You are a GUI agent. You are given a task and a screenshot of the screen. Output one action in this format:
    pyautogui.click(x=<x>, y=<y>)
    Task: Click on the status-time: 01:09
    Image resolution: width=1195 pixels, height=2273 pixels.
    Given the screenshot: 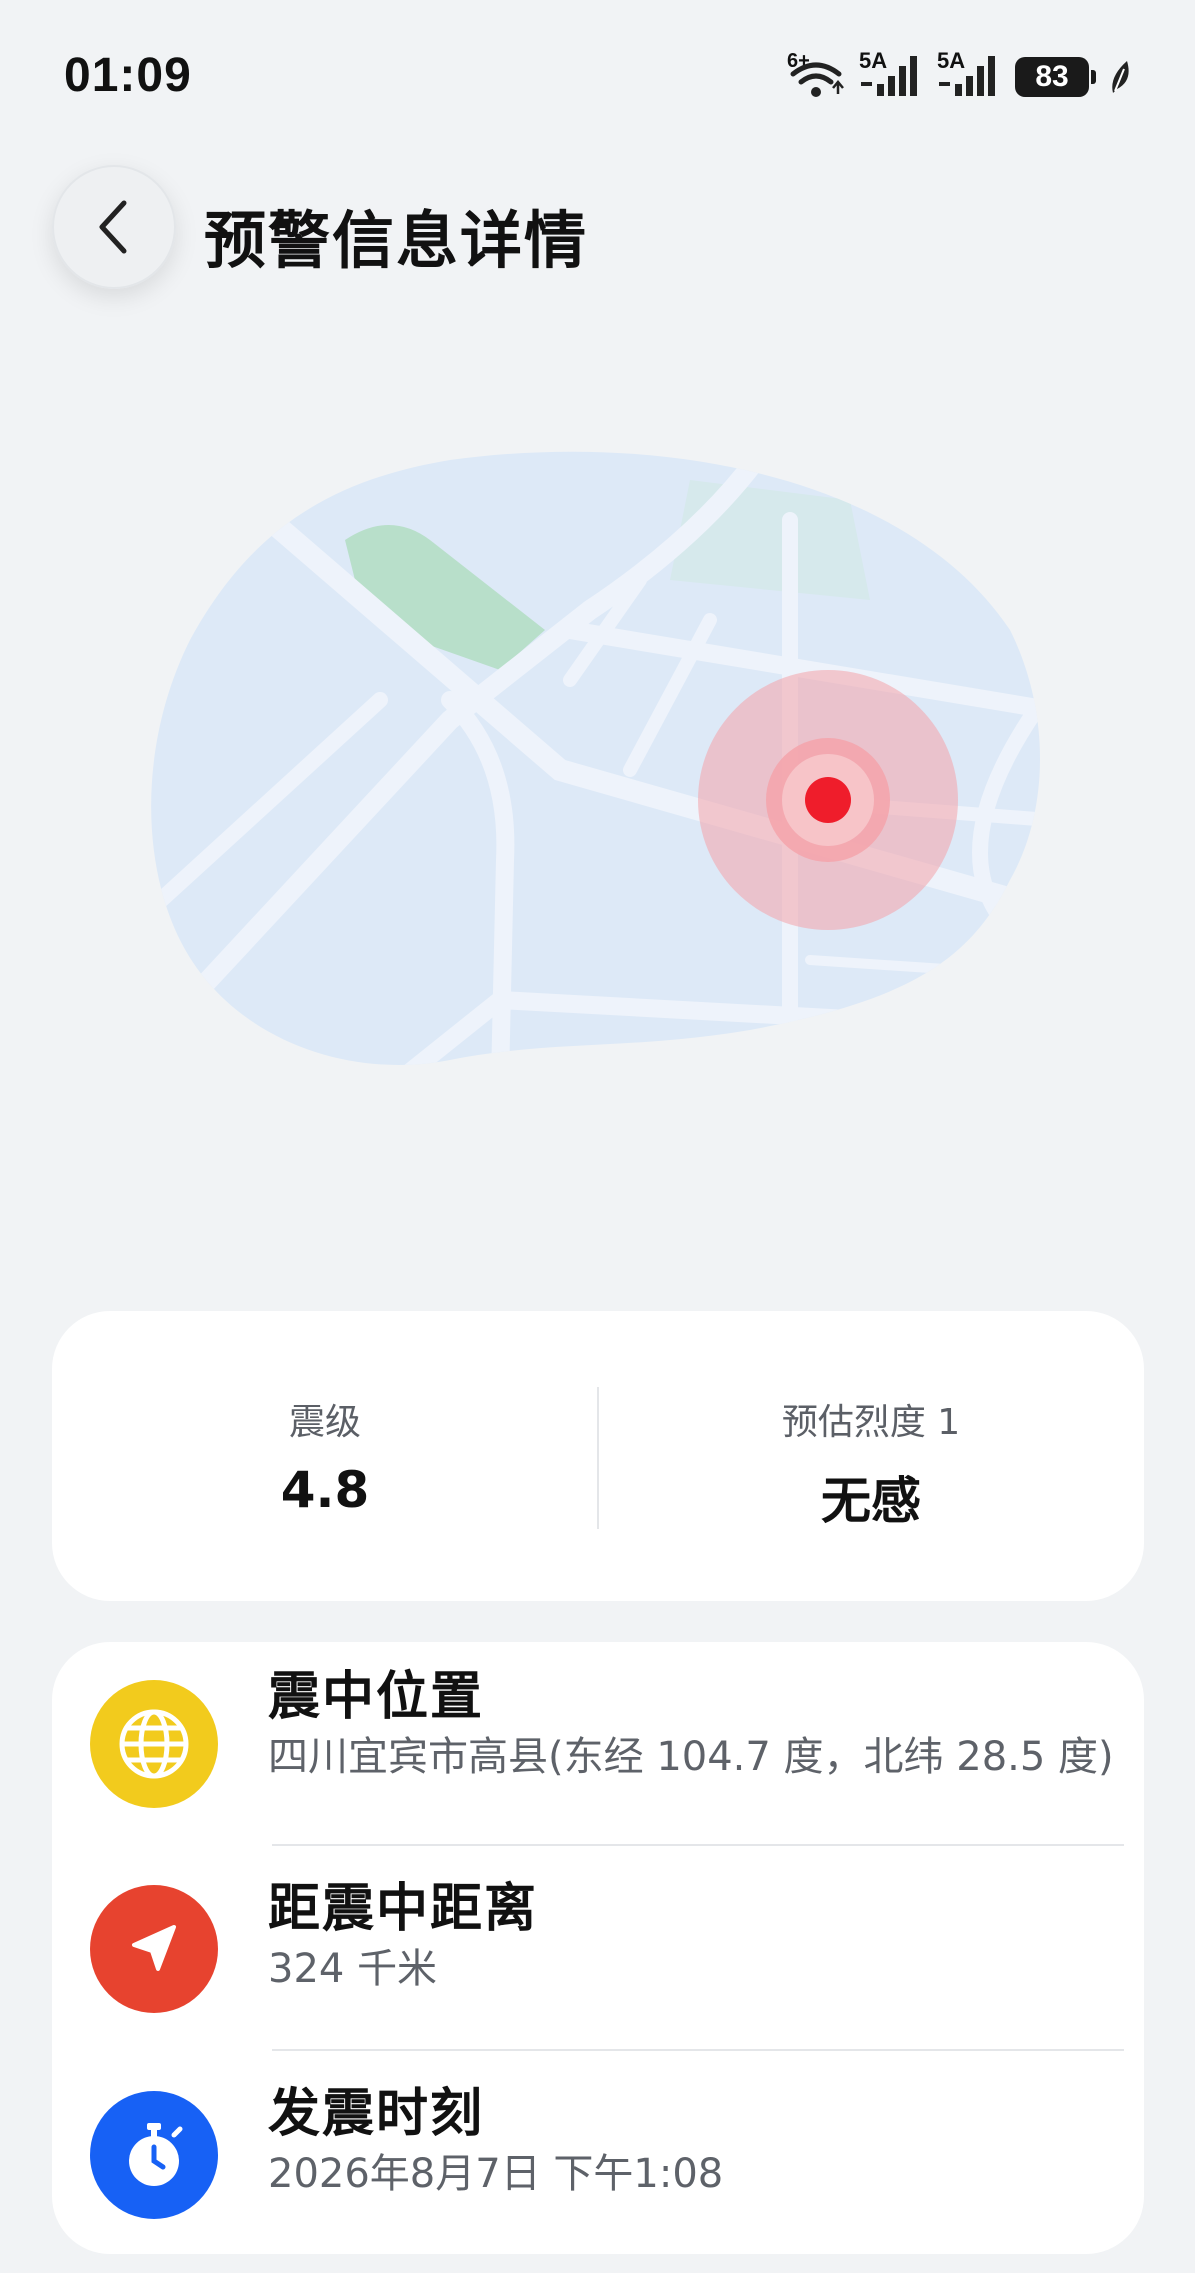 What is the action you would take?
    pyautogui.click(x=128, y=75)
    